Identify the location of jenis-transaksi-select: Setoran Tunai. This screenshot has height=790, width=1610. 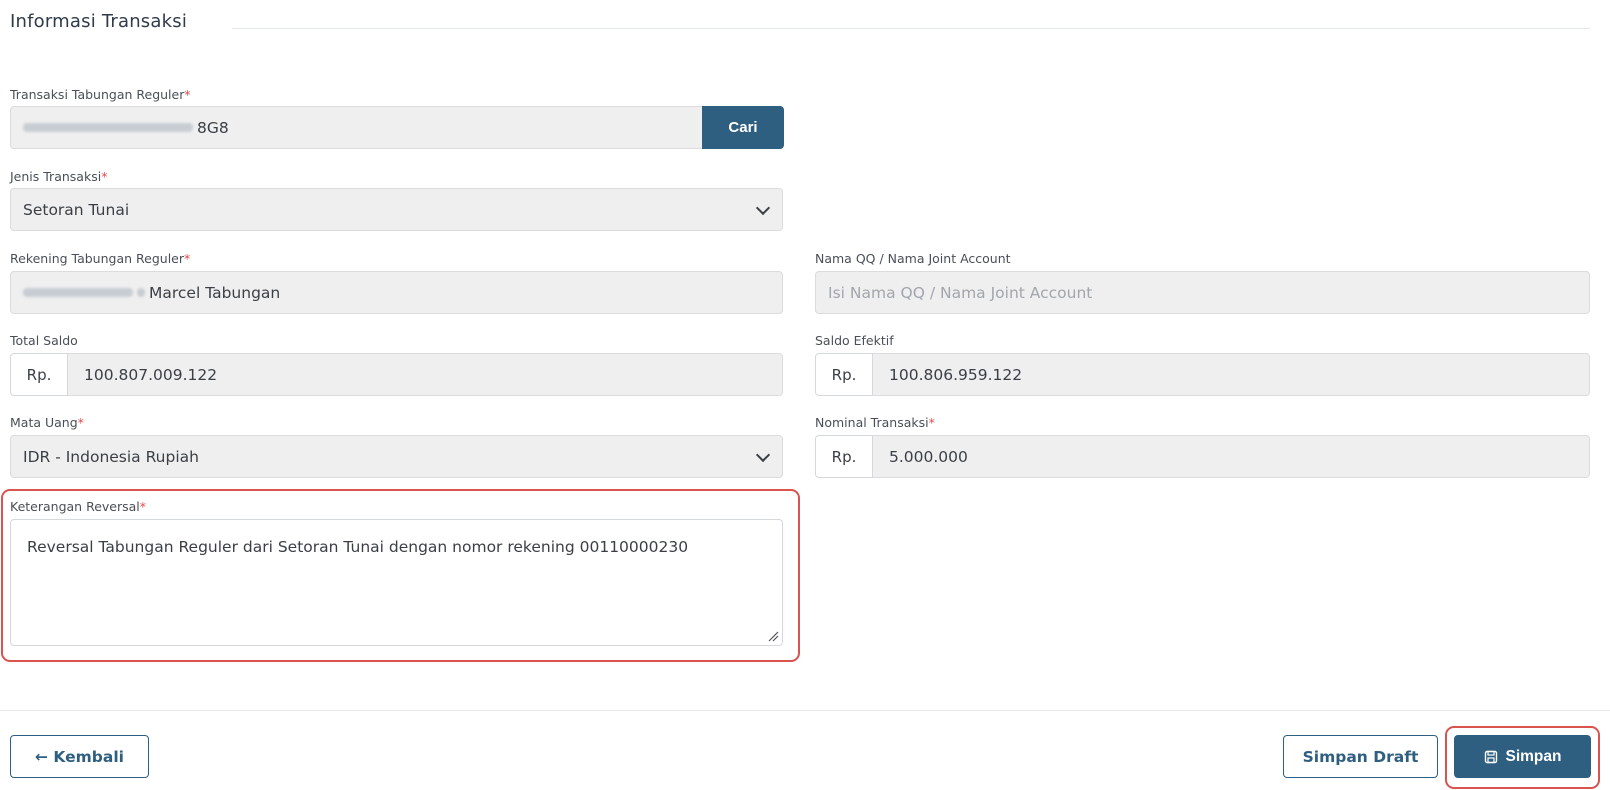
(396, 209).